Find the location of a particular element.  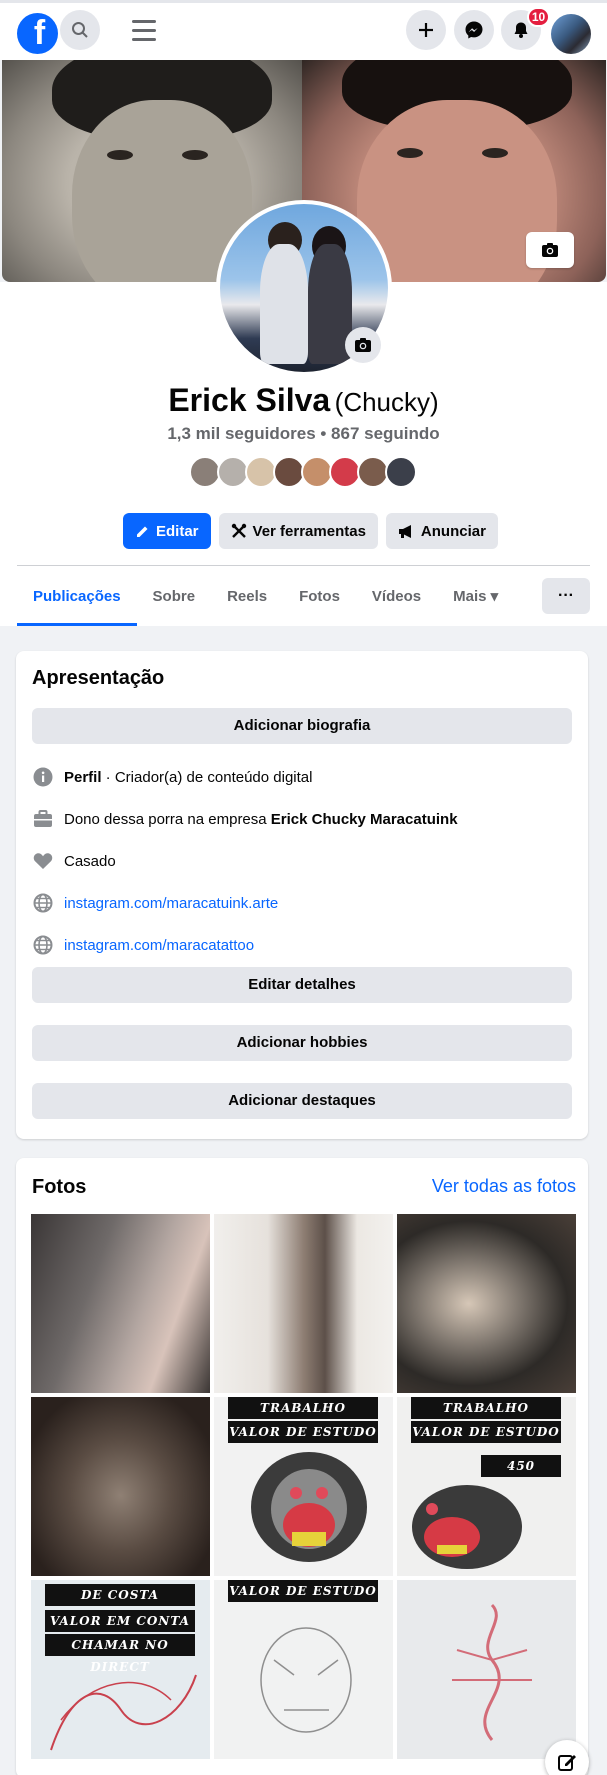

profile-category-row: Perfil · Criador(a) de conteúdo digital is located at coordinates (172, 777).